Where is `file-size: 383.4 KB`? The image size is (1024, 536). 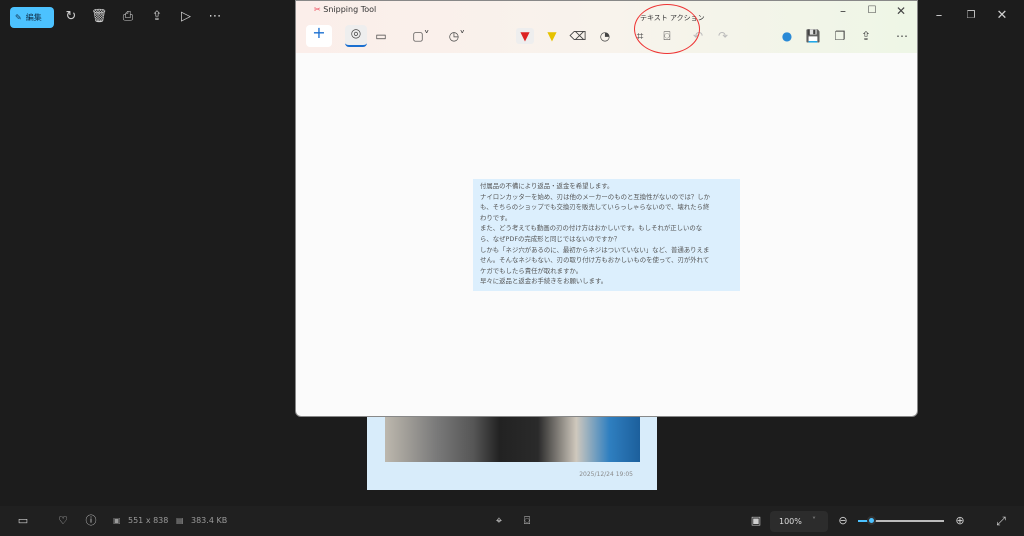
file-size: 383.4 KB is located at coordinates (209, 520).